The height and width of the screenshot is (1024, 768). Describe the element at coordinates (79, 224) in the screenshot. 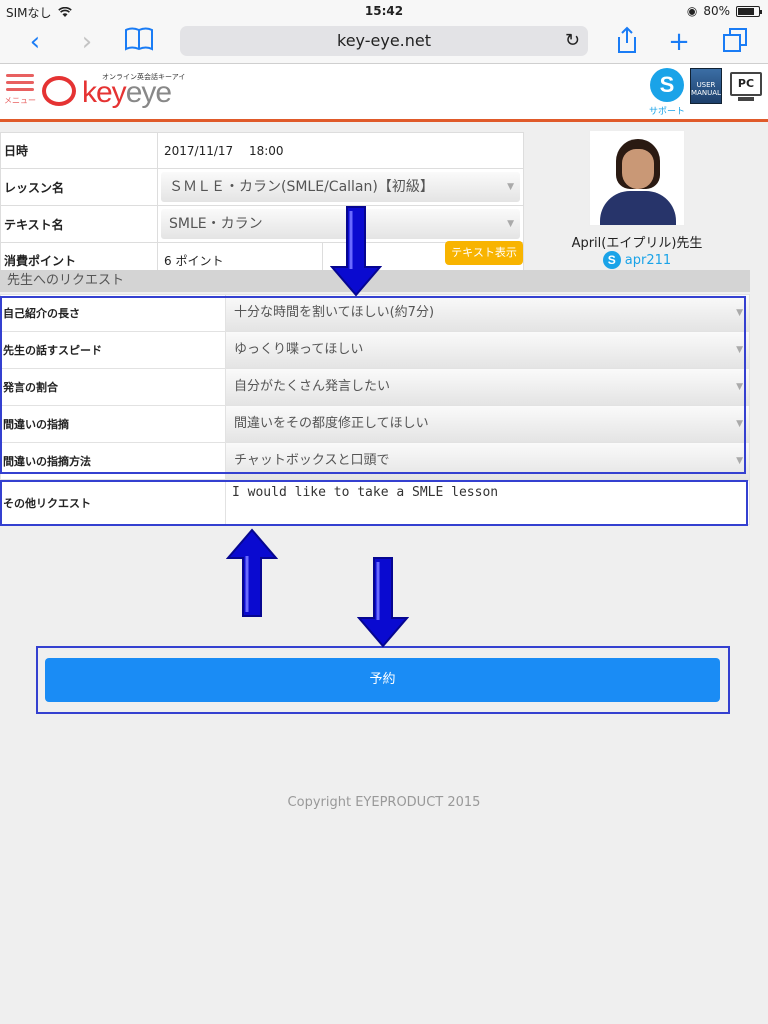

I see `text-label: テキスト名` at that location.